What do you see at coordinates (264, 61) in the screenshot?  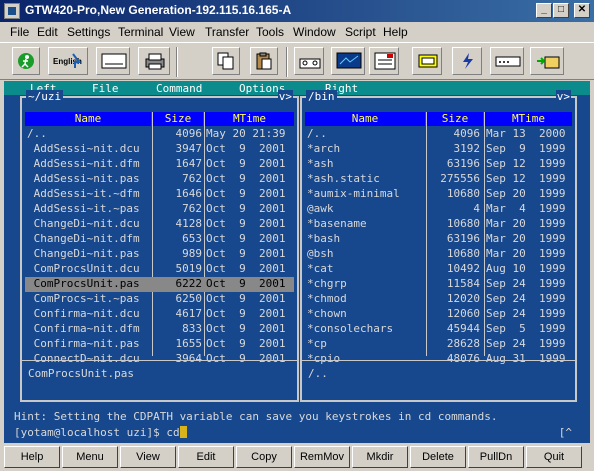 I see `paste-button` at bounding box center [264, 61].